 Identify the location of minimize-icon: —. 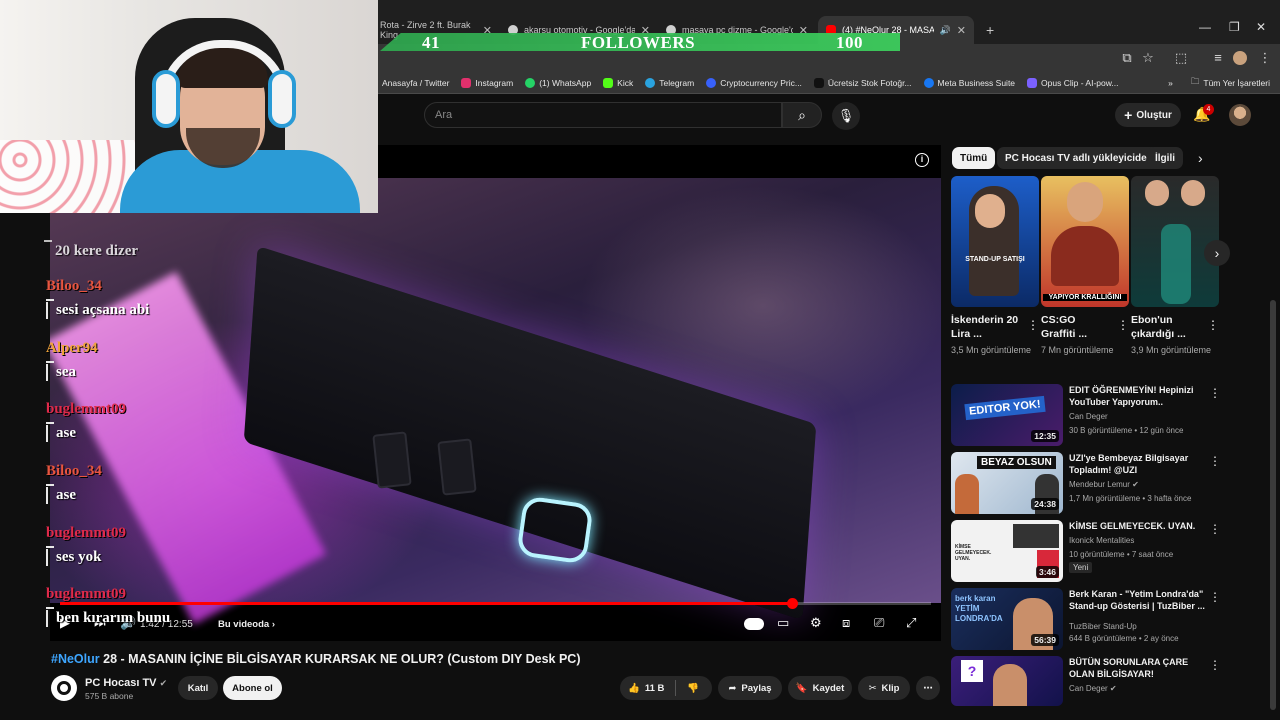
(1205, 27).